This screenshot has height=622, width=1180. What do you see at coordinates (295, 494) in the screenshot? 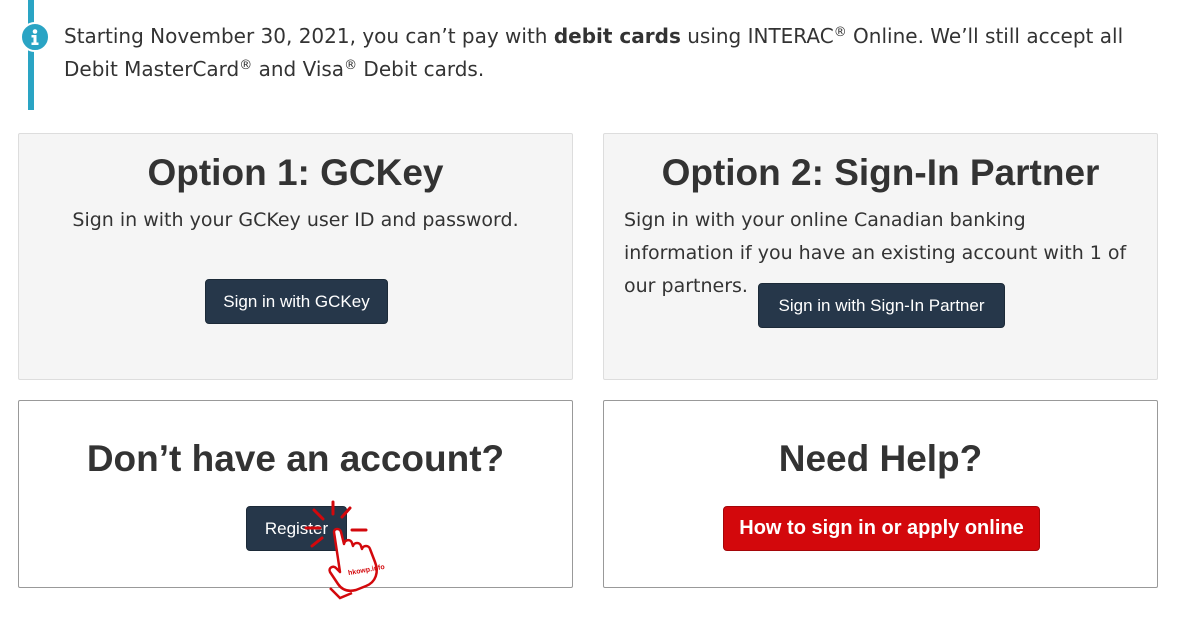
I see `register-panel: Don’t have an account? Register` at bounding box center [295, 494].